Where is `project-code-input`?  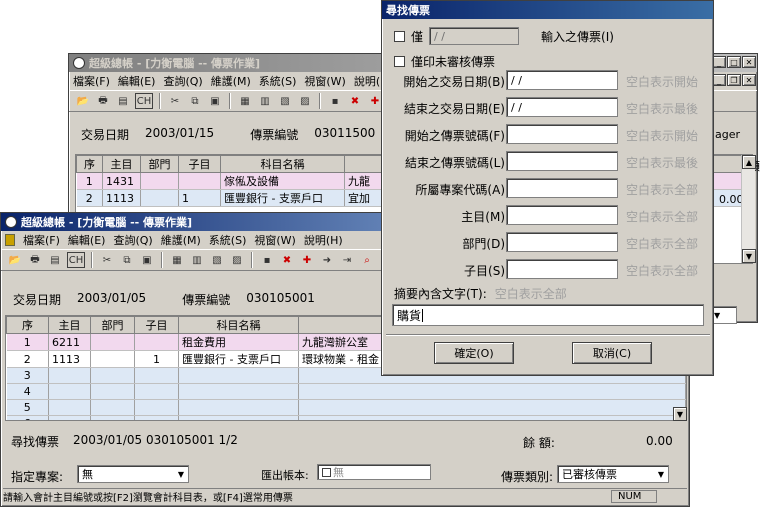 project-code-input is located at coordinates (562, 188).